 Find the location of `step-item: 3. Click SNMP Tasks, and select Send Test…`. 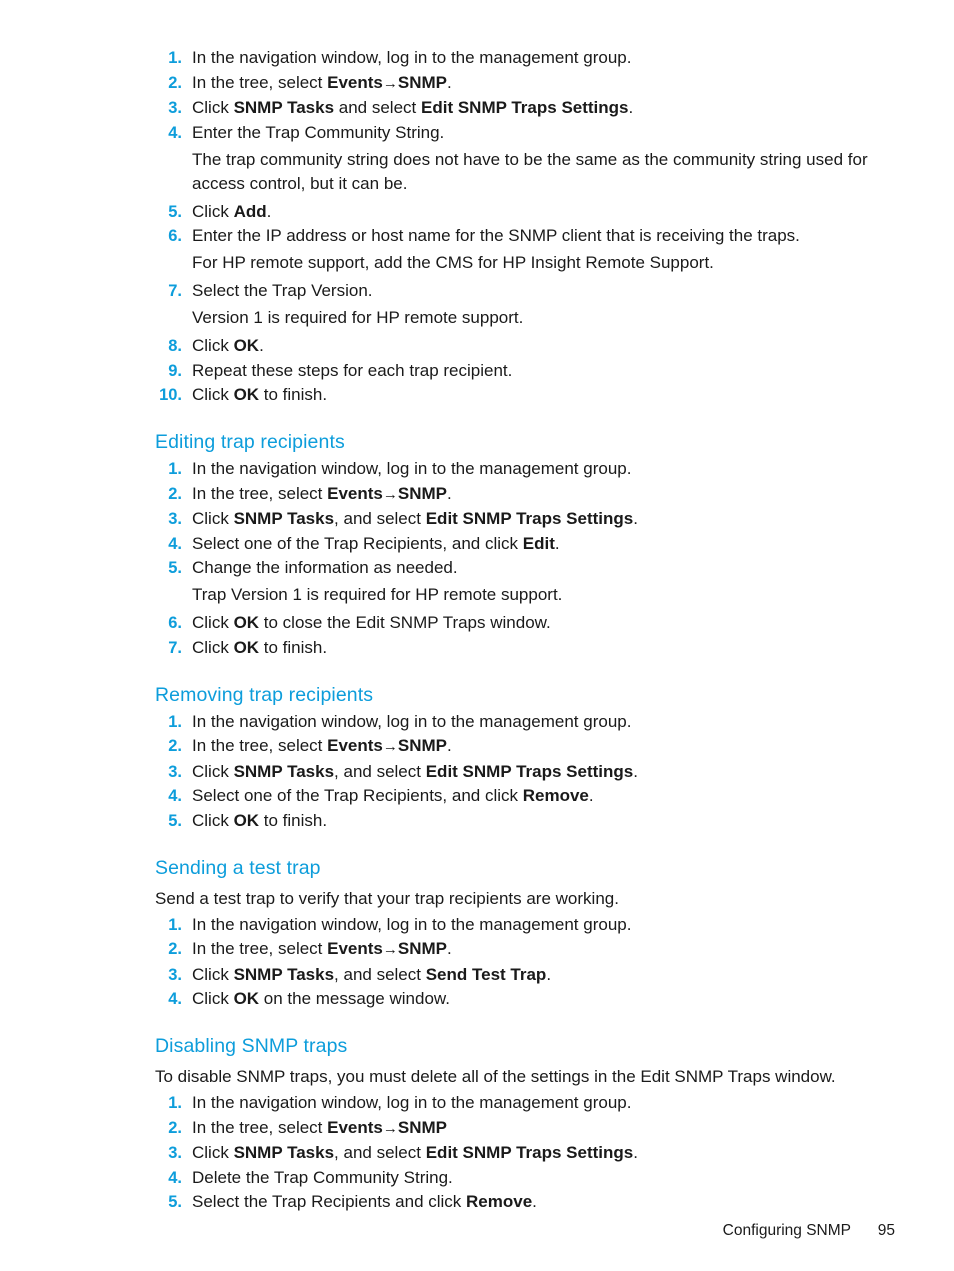

step-item: 3. Click SNMP Tasks, and select Send Test… is located at coordinates (525, 975).